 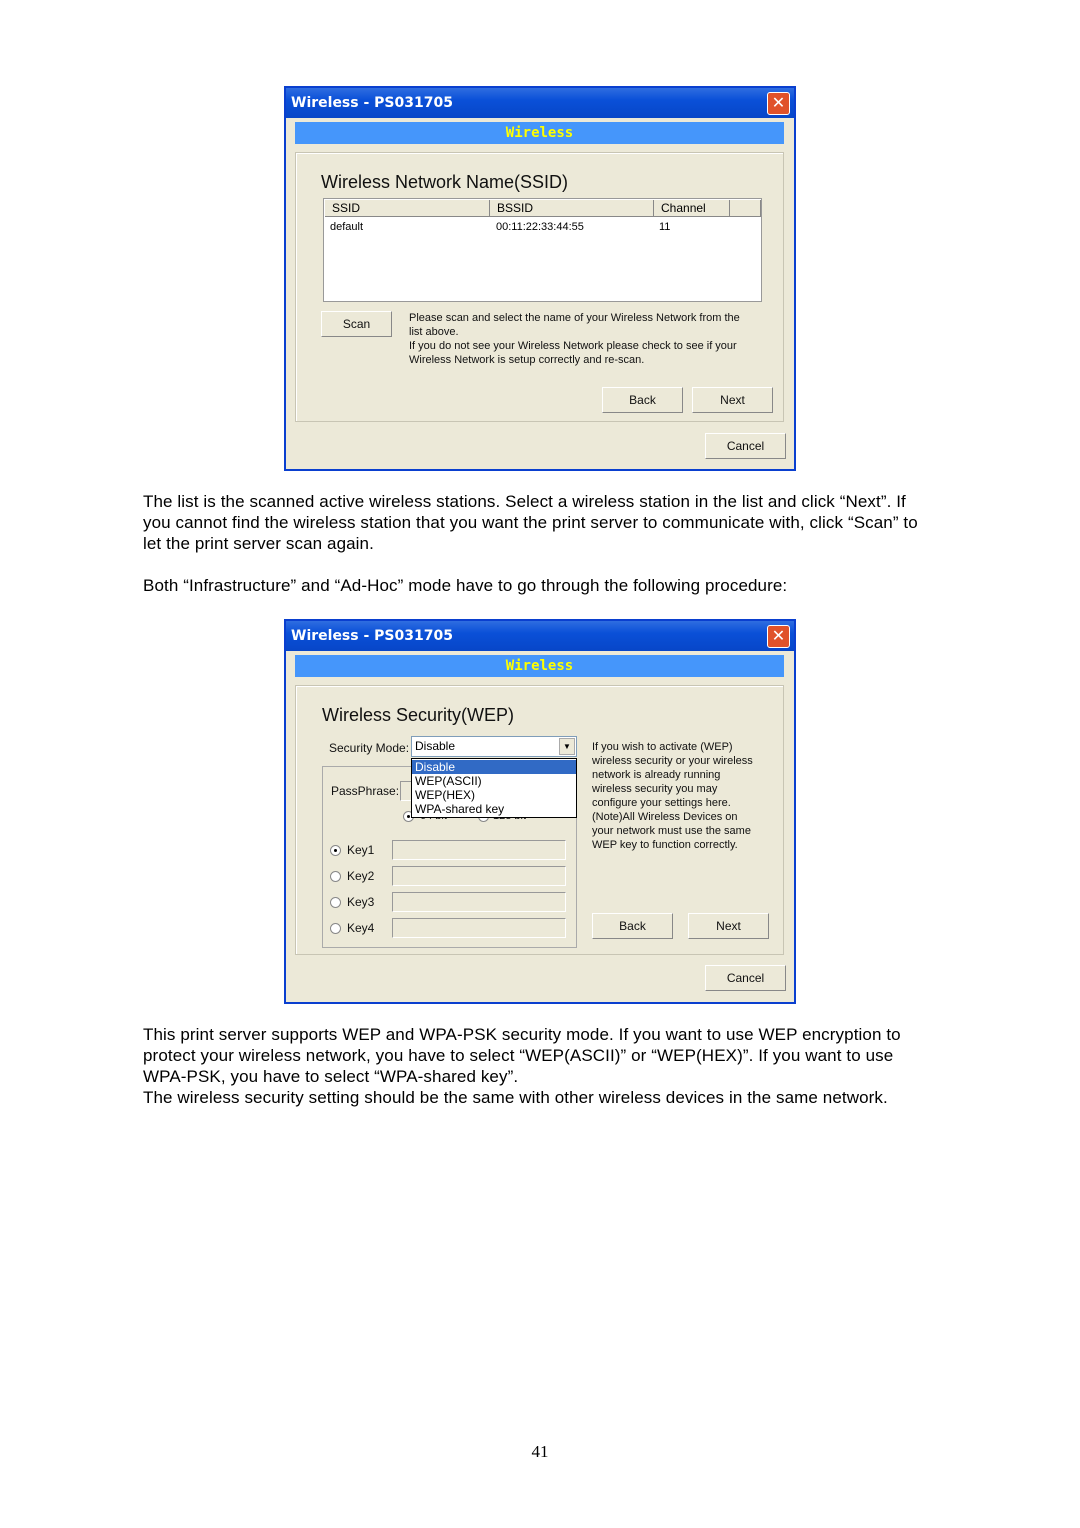 I want to click on passphrase-label: PassPhrase:, so click(x=365, y=791).